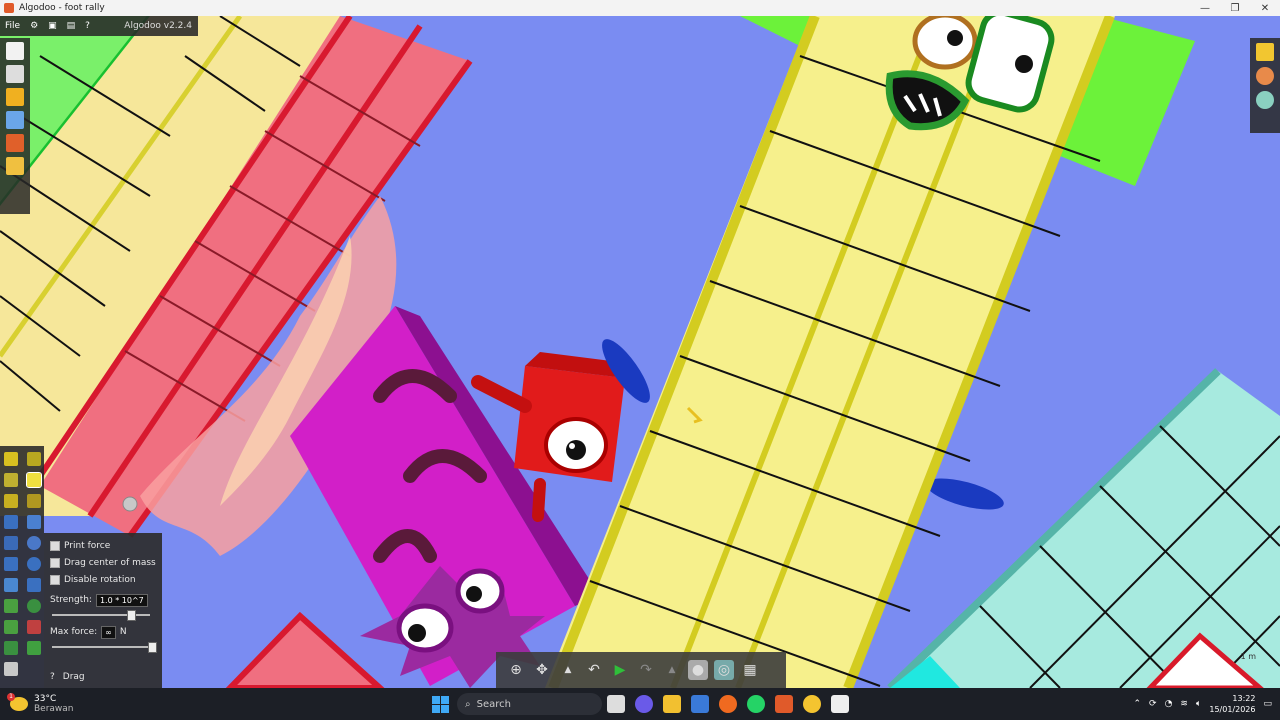  What do you see at coordinates (1137, 704) in the screenshot?
I see `chevron-up-icon: ⌃` at bounding box center [1137, 704].